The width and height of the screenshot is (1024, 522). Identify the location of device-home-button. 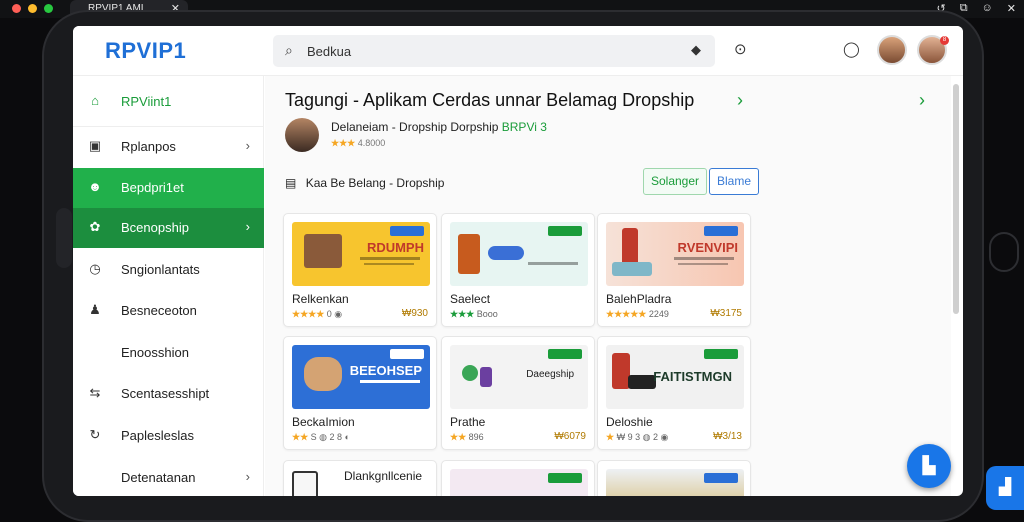
(1004, 252).